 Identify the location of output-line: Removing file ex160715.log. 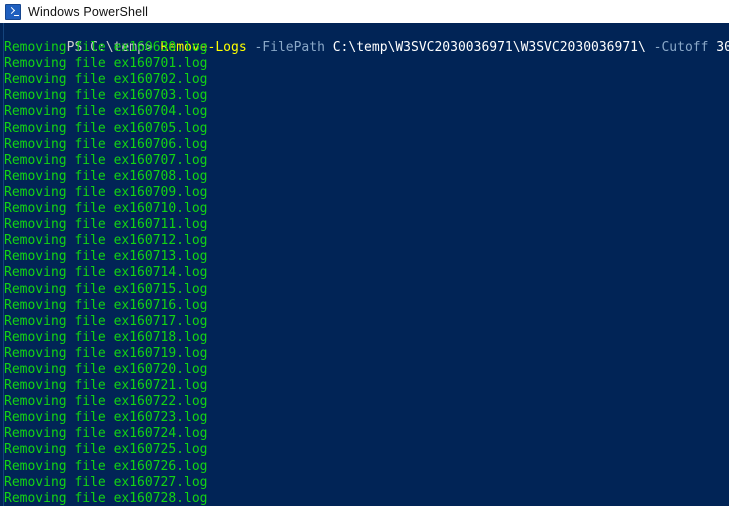
(106, 289).